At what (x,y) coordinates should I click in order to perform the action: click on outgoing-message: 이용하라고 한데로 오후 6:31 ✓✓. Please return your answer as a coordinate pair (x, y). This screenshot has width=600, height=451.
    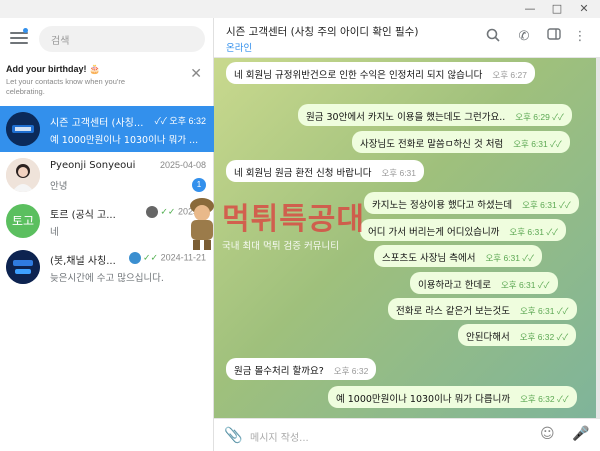
    Looking at the image, I should click on (484, 283).